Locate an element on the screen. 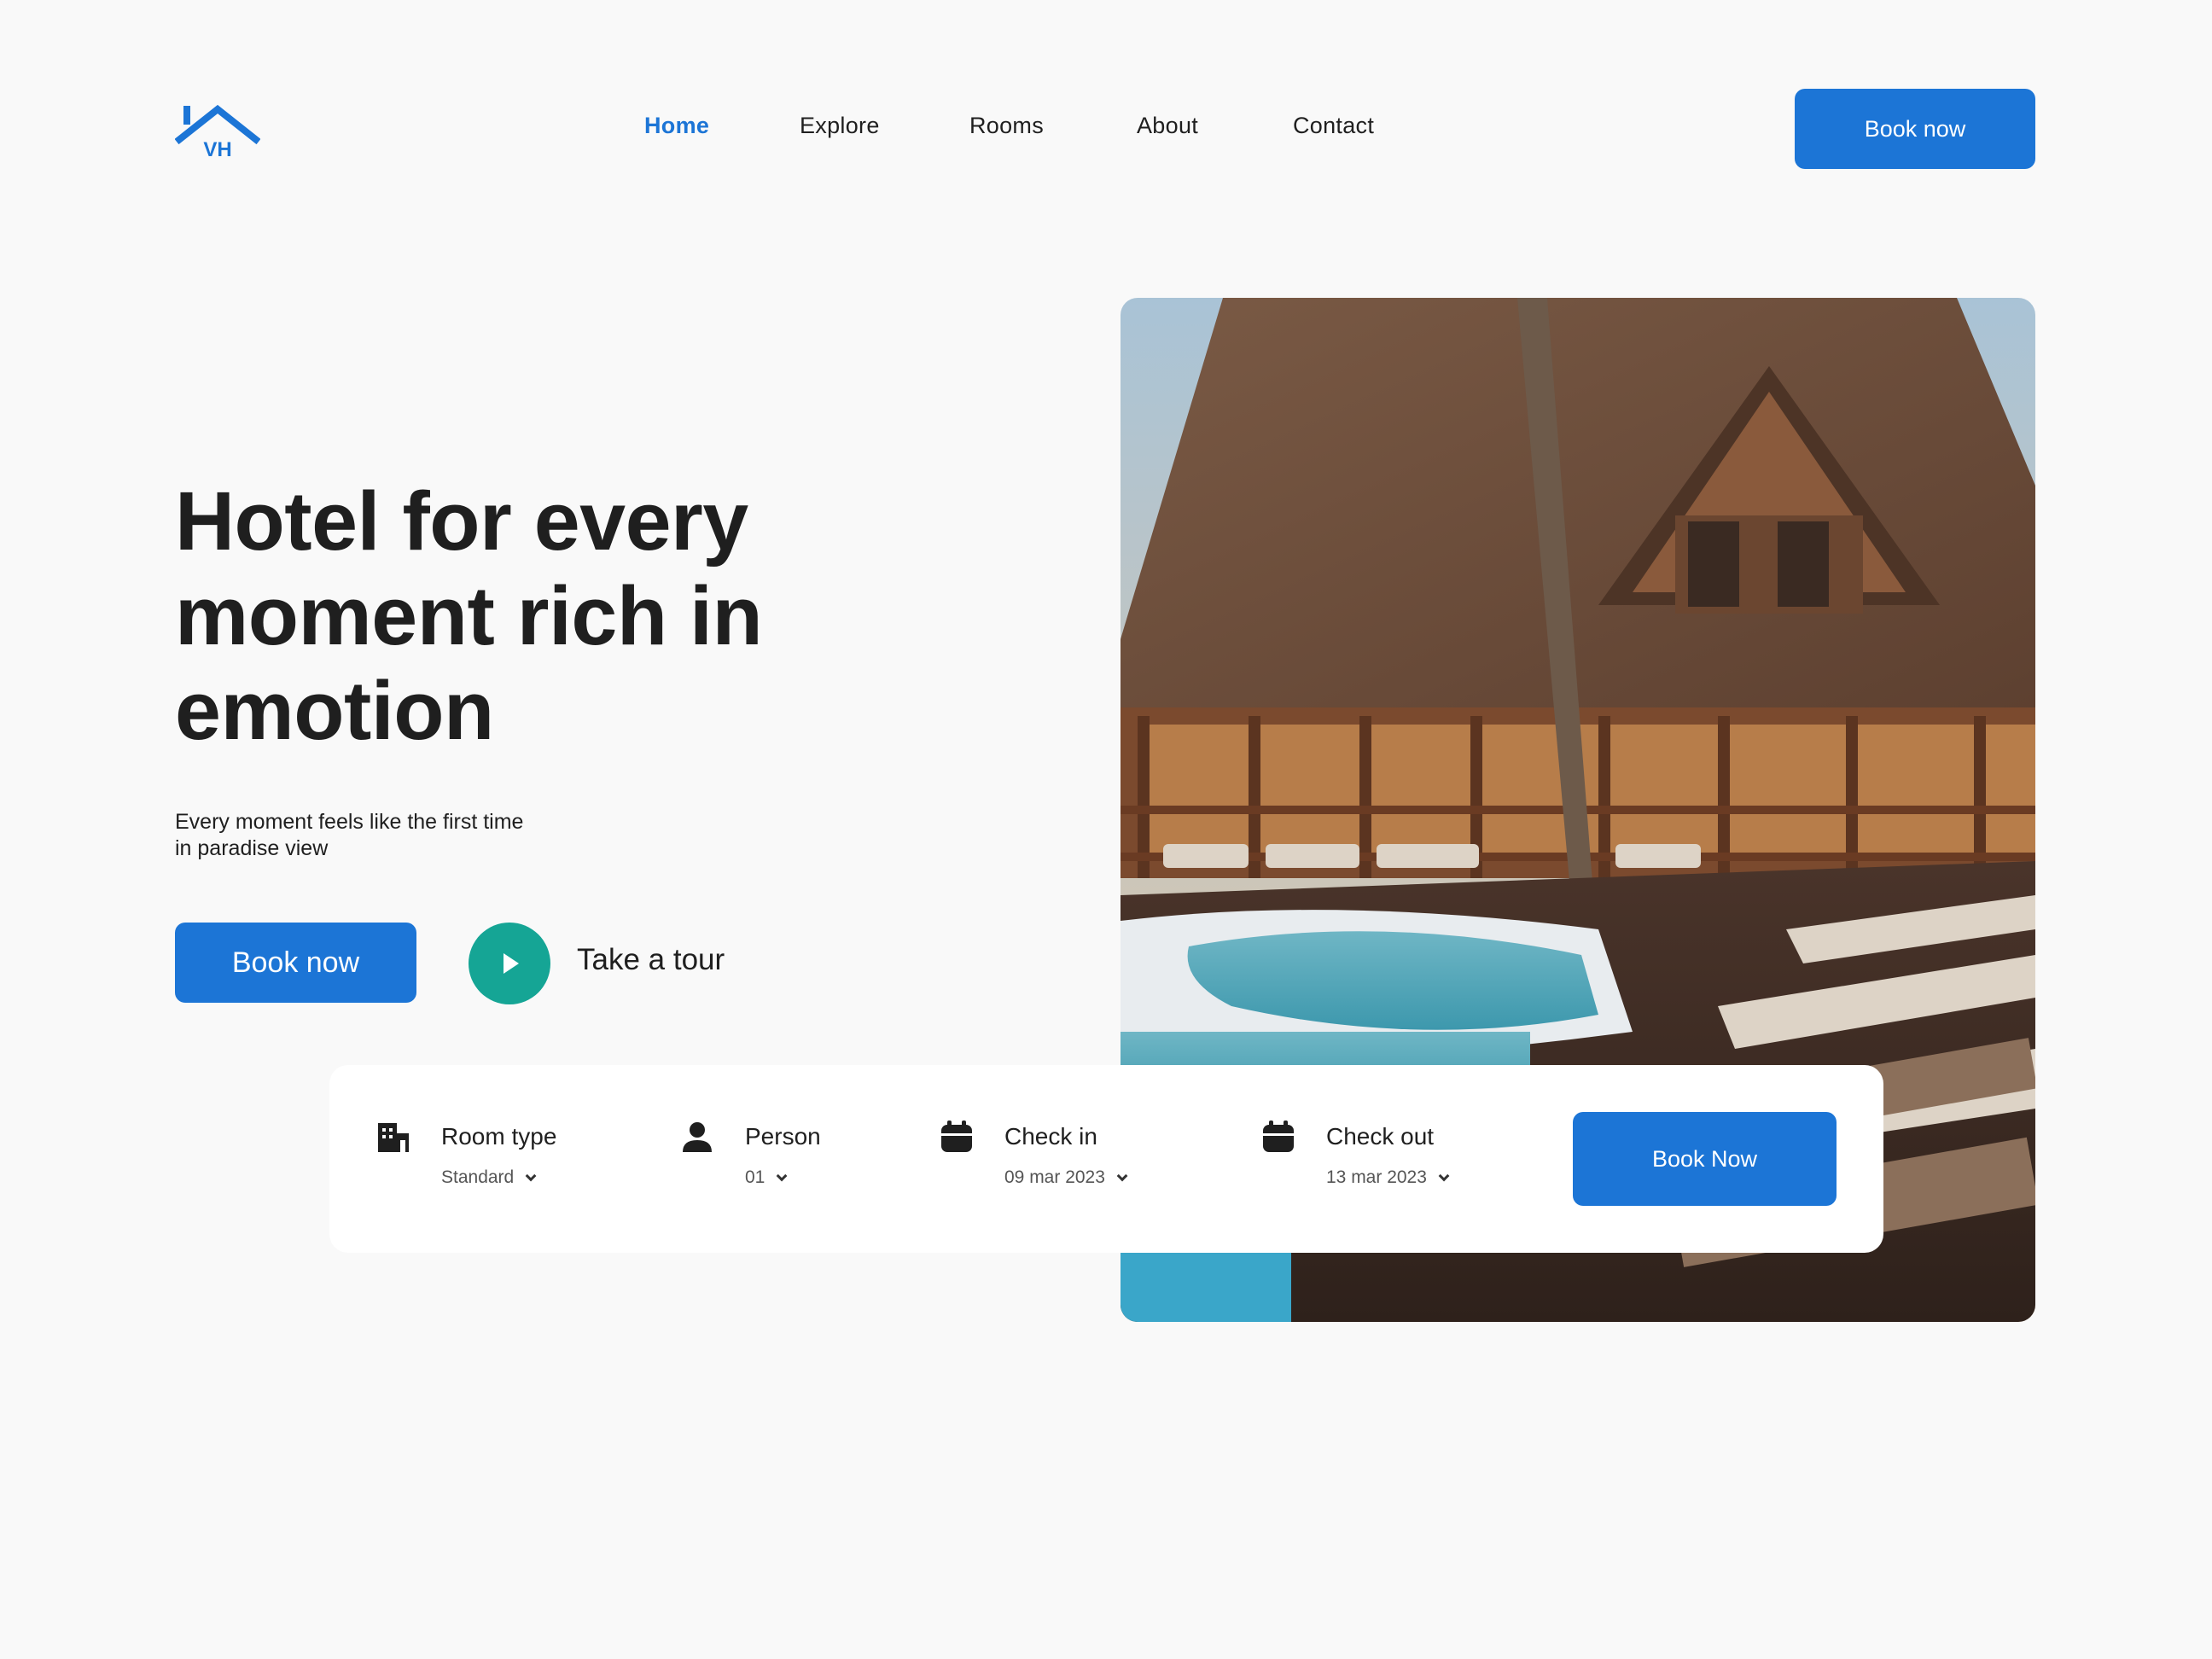 The height and width of the screenshot is (1659, 2212). building-icon is located at coordinates (393, 1137).